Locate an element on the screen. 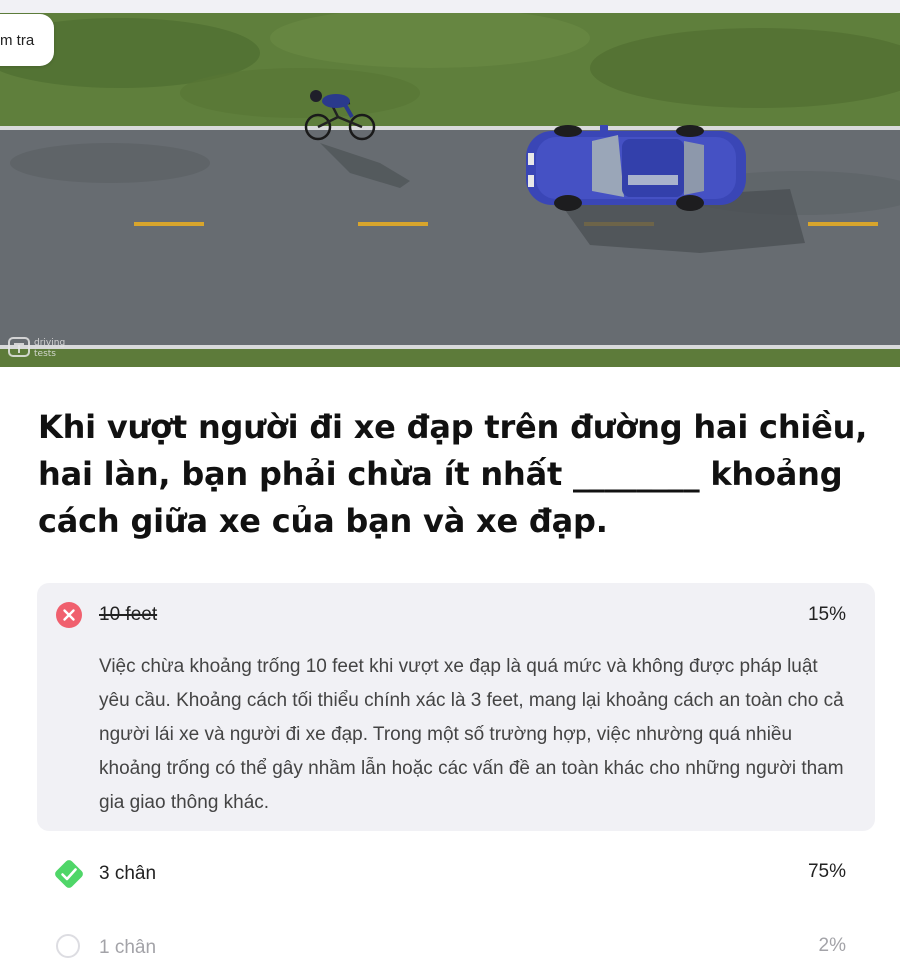 The width and height of the screenshot is (900, 980). empty-circle-icon is located at coordinates (68, 946).